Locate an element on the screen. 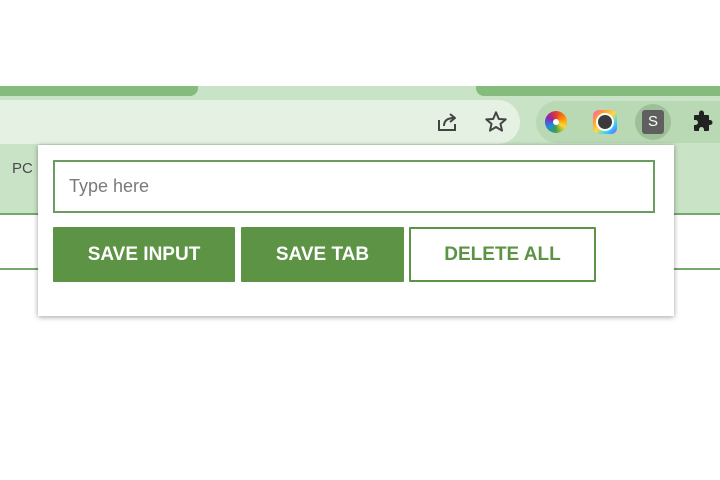 The height and width of the screenshot is (480, 720). bookmark-star-icon is located at coordinates (496, 122).